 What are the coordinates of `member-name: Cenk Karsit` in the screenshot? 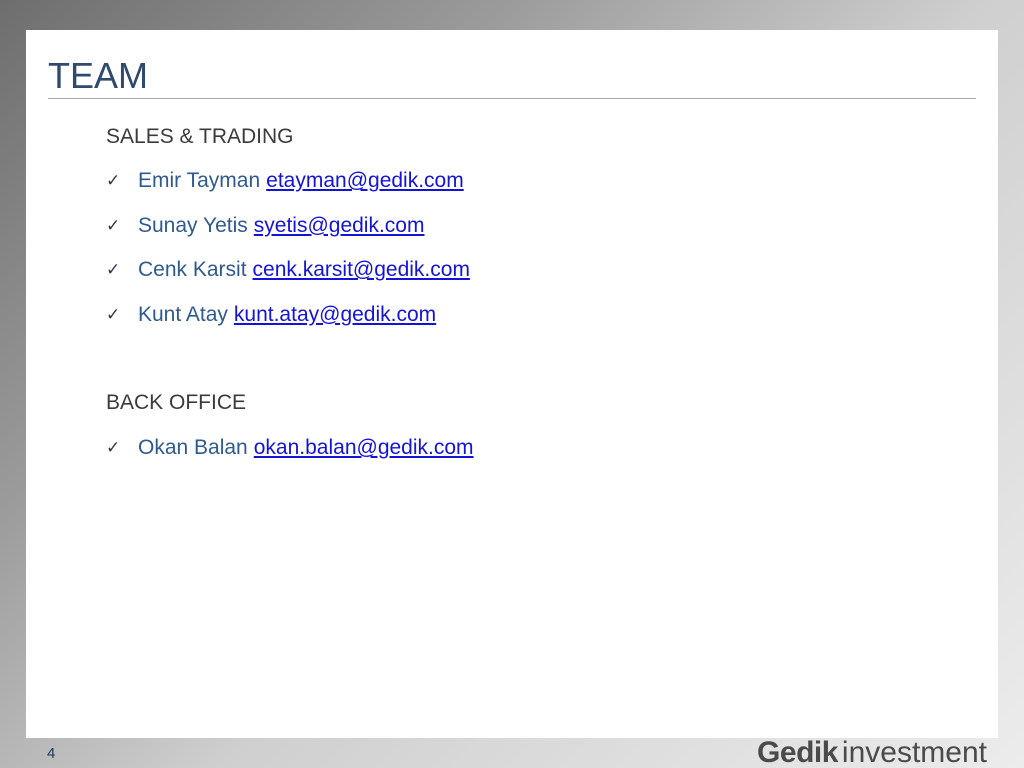 It's located at (192, 270).